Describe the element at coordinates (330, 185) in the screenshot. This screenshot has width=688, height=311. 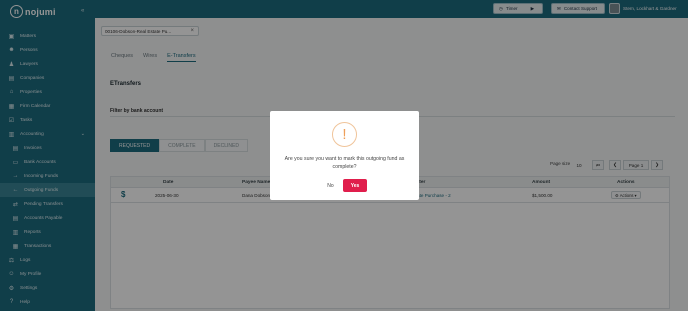
I see `no-button: No` at that location.